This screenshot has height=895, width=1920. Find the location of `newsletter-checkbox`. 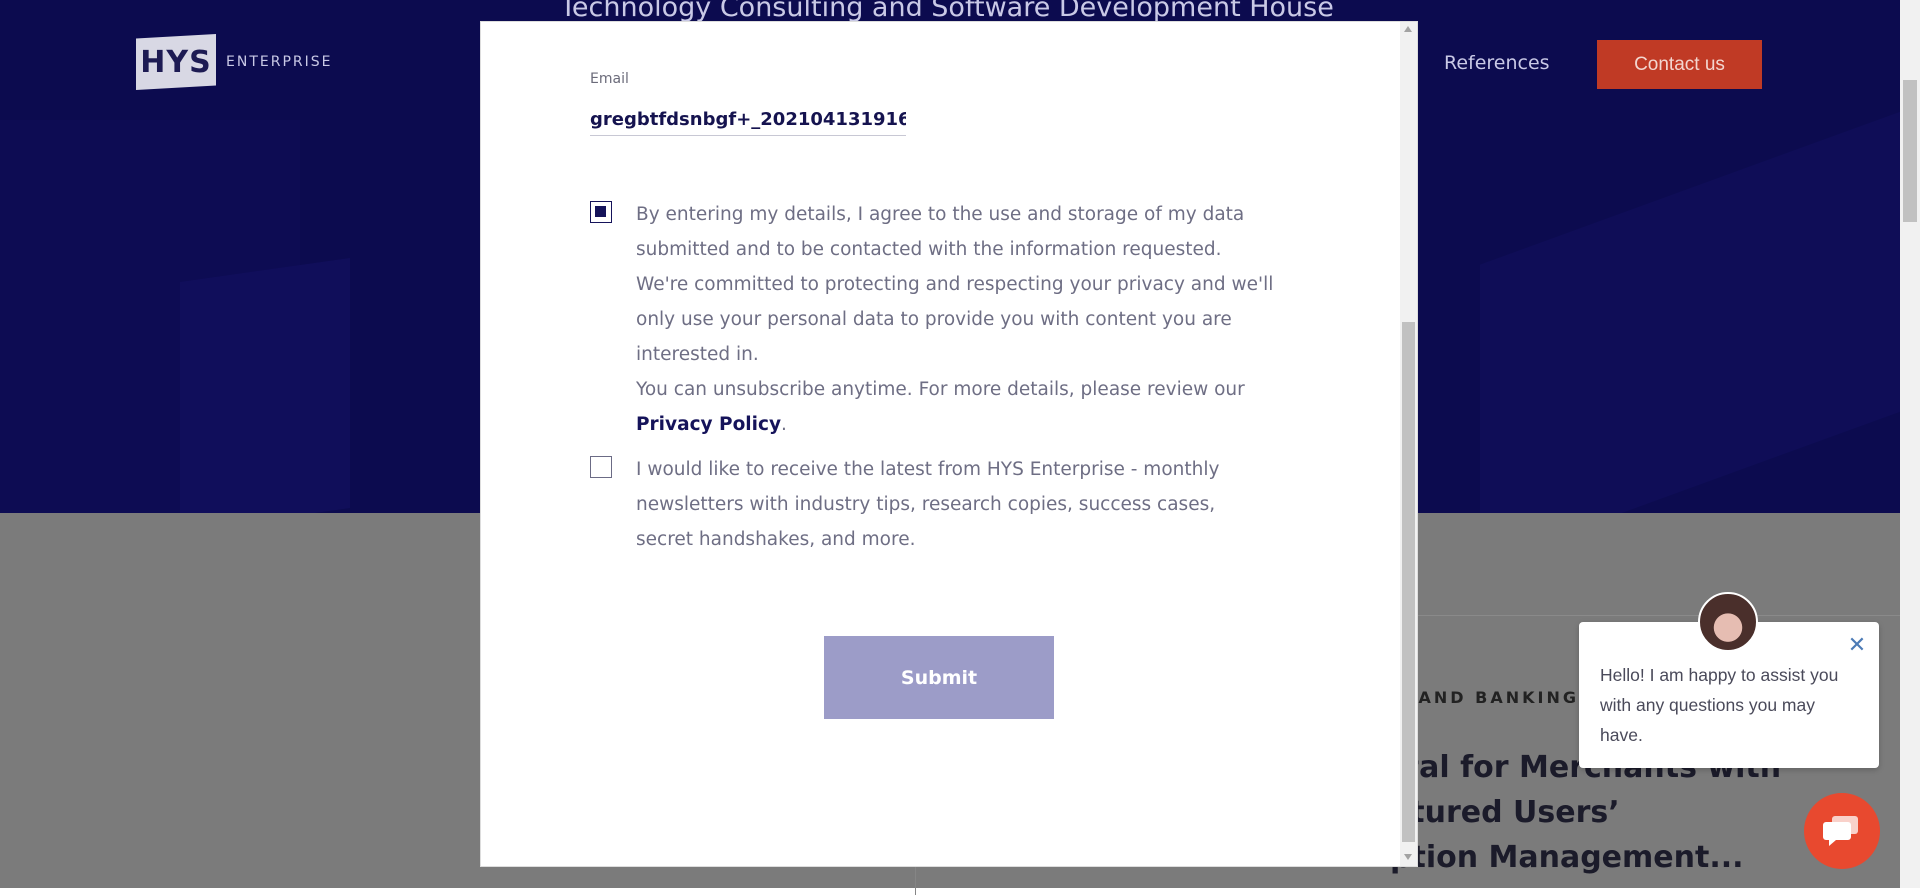

newsletter-checkbox is located at coordinates (601, 467).